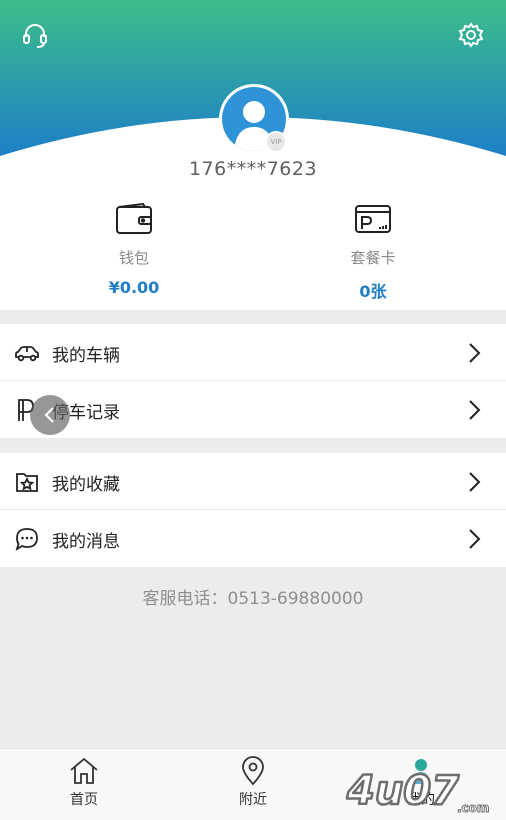 The height and width of the screenshot is (820, 506). I want to click on menu-item-parking-records: 停车记录, so click(253, 409).